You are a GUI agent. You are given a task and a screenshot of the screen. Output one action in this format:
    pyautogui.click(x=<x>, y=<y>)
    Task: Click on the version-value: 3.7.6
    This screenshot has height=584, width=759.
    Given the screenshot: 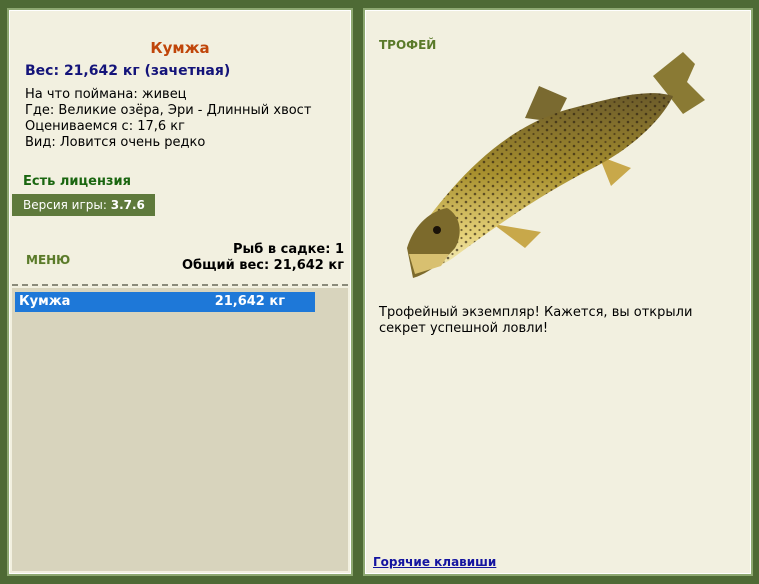 What is the action you would take?
    pyautogui.click(x=127, y=205)
    